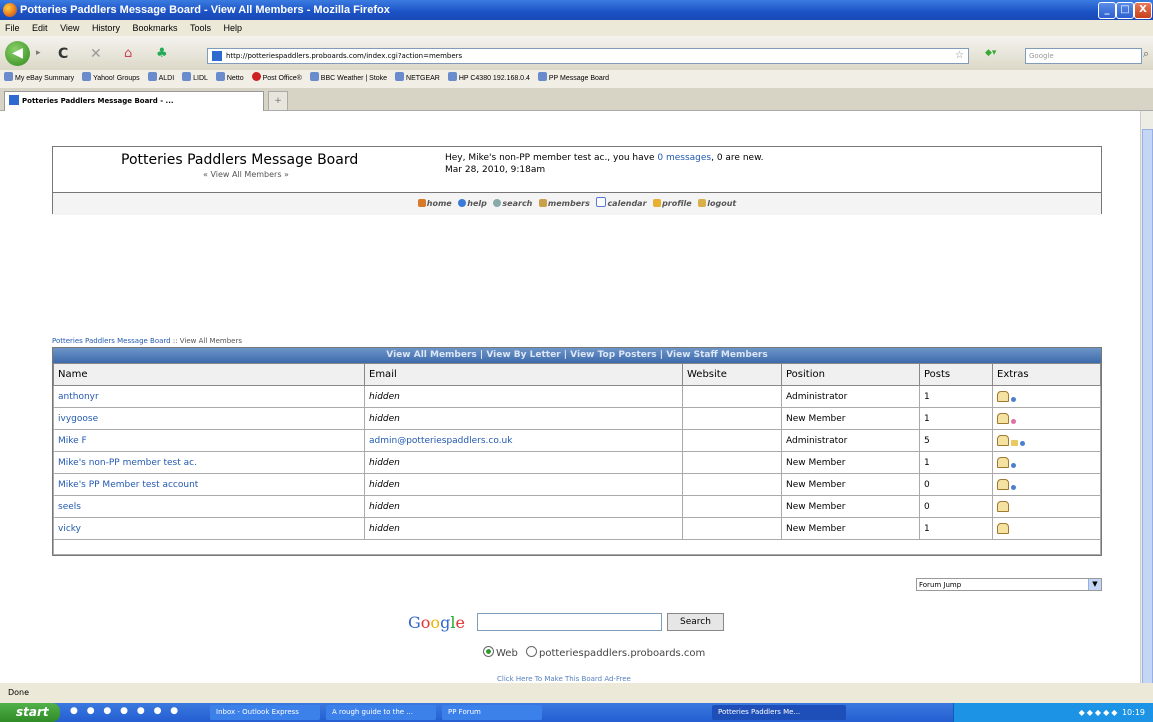  What do you see at coordinates (472, 204) in the screenshot?
I see `menu-help: help` at bounding box center [472, 204].